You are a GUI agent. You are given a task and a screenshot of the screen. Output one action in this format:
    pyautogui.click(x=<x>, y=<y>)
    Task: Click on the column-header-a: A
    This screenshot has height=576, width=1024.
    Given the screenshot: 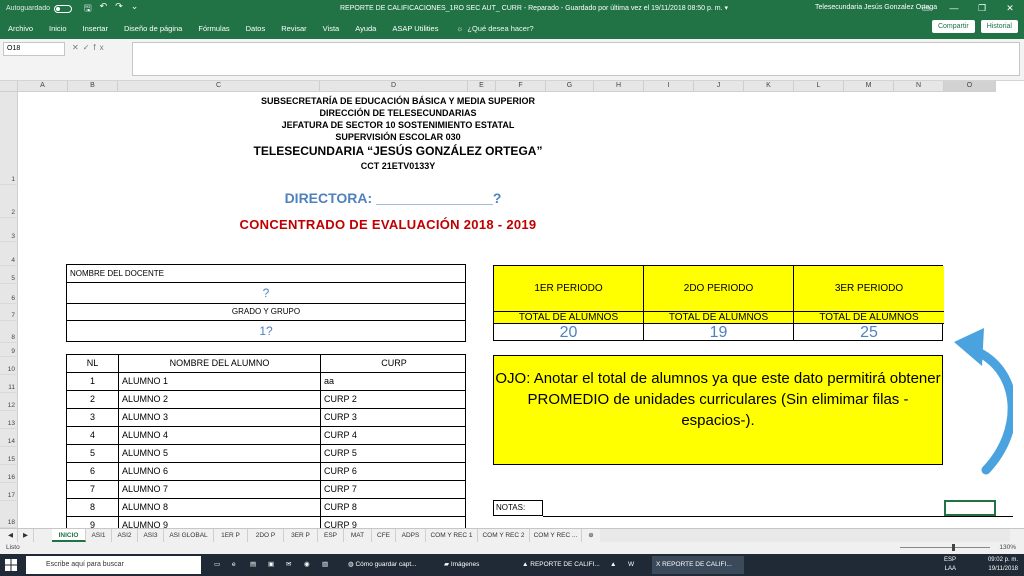 What is the action you would take?
    pyautogui.click(x=43, y=86)
    